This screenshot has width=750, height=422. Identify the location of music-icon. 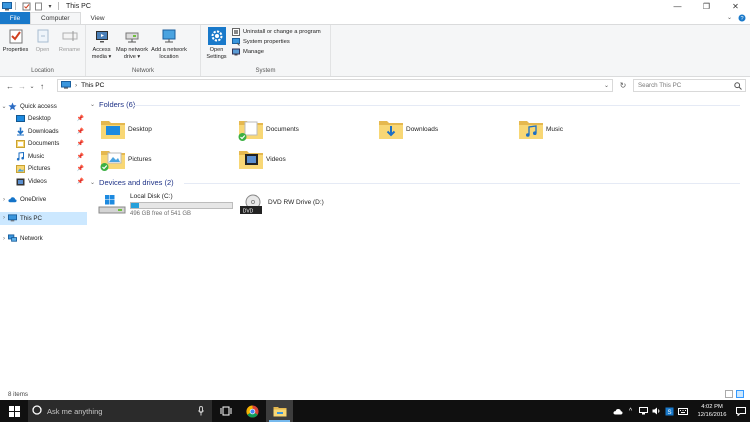
(20, 156).